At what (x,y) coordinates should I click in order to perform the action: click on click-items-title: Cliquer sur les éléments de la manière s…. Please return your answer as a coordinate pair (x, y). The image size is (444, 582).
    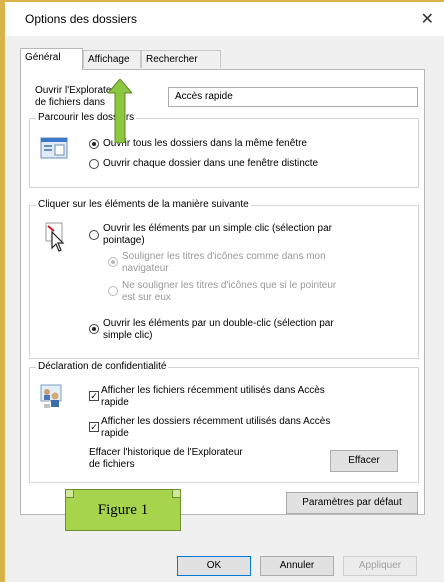
    Looking at the image, I should click on (143, 205).